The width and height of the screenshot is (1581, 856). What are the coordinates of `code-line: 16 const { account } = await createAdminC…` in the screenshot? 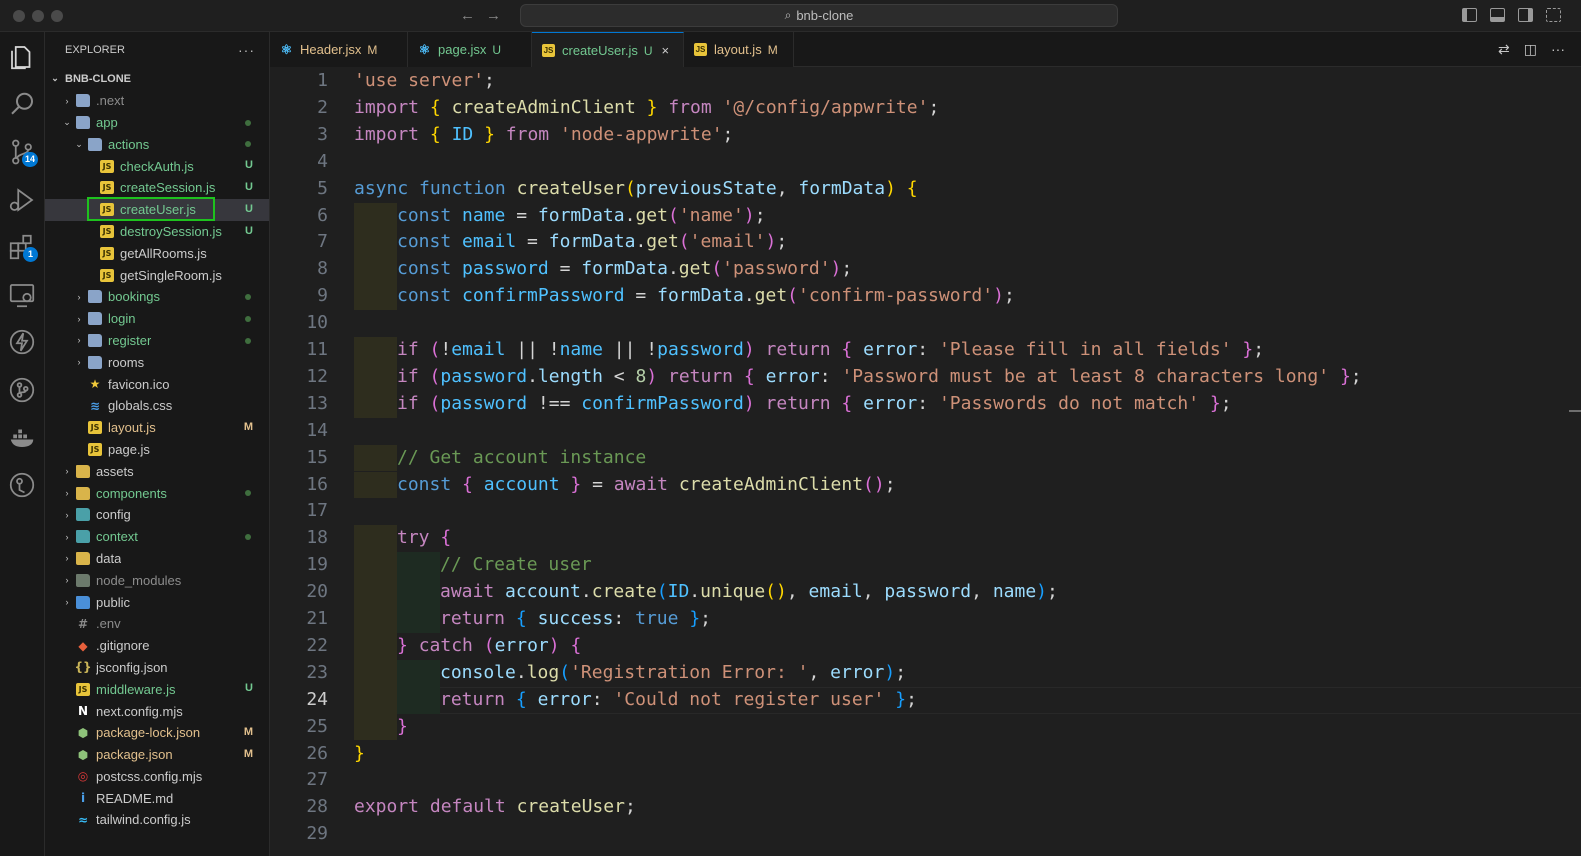 It's located at (925, 485).